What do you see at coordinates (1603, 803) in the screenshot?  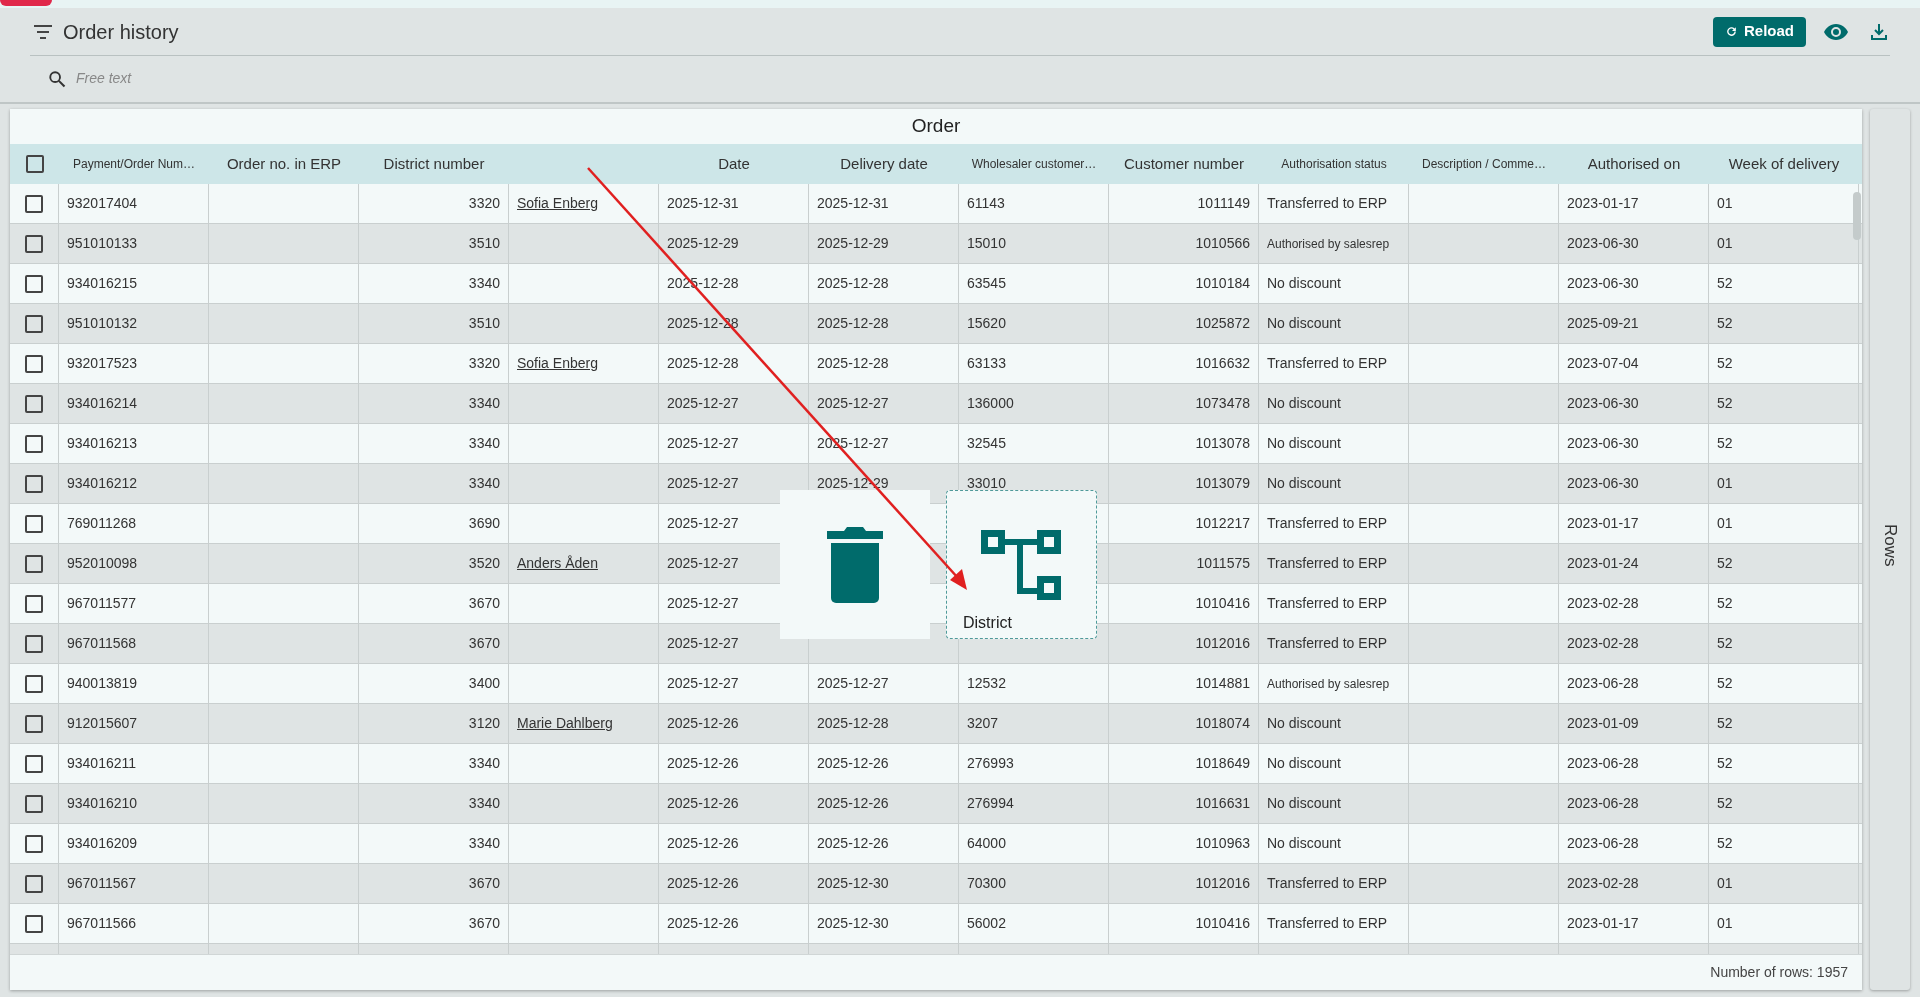 I see `table-cell-text: 2023-06-28` at bounding box center [1603, 803].